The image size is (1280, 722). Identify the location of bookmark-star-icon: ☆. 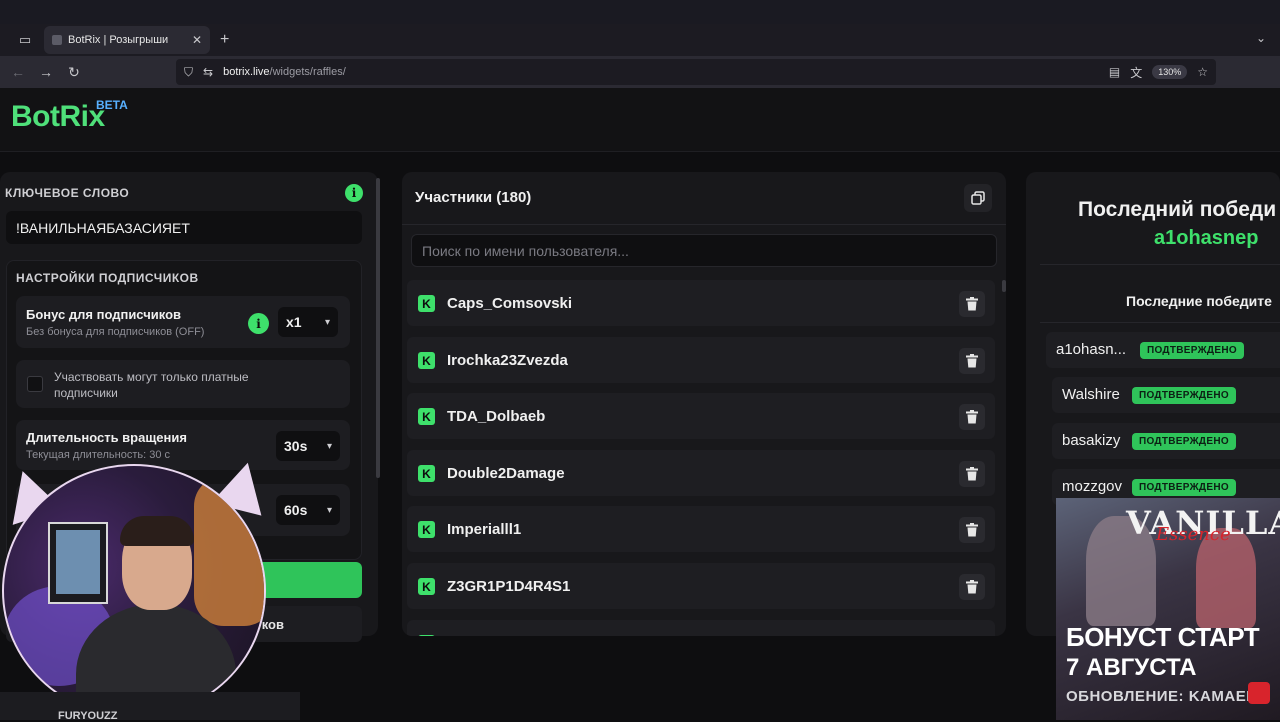
(1202, 72).